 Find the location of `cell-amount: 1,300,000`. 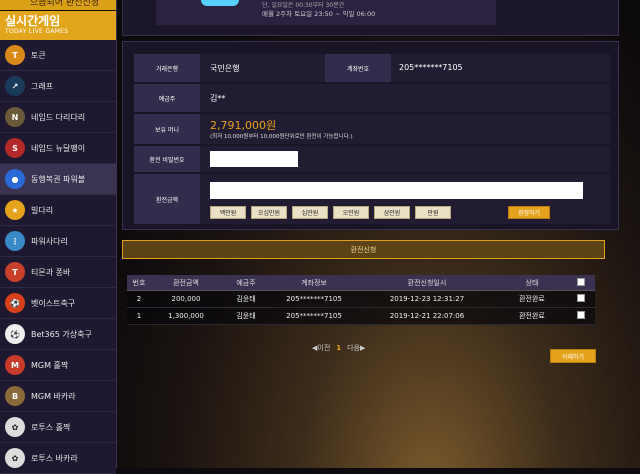

cell-amount: 1,300,000 is located at coordinates (186, 316).